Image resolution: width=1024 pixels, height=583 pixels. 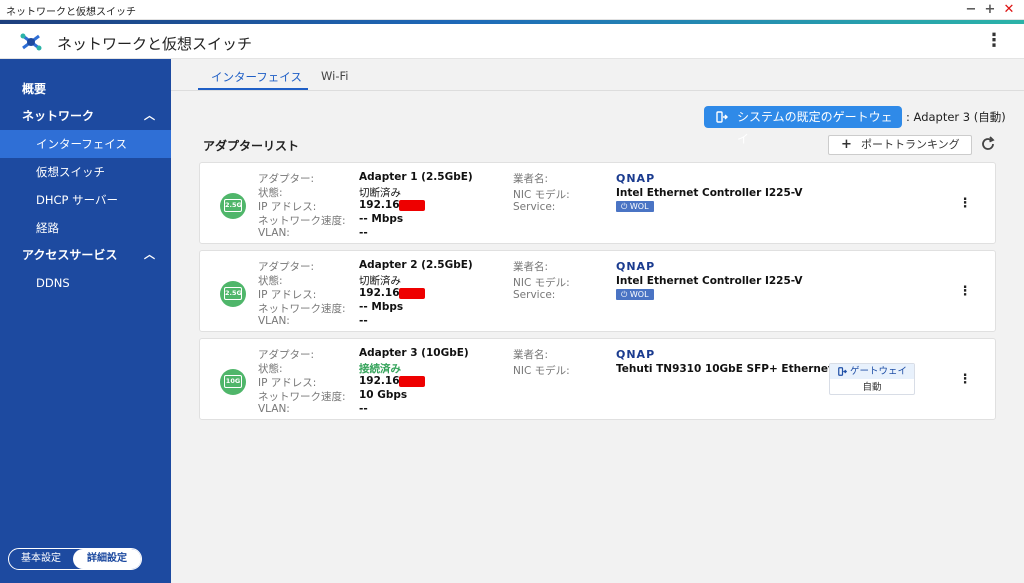 I want to click on gateway-badge-header: ゲートウェイ, so click(x=872, y=371).